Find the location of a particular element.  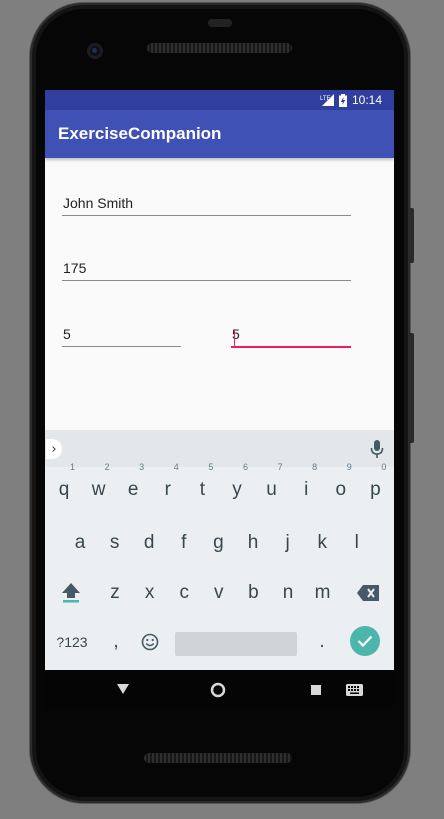

key-label: u is located at coordinates (271, 489).